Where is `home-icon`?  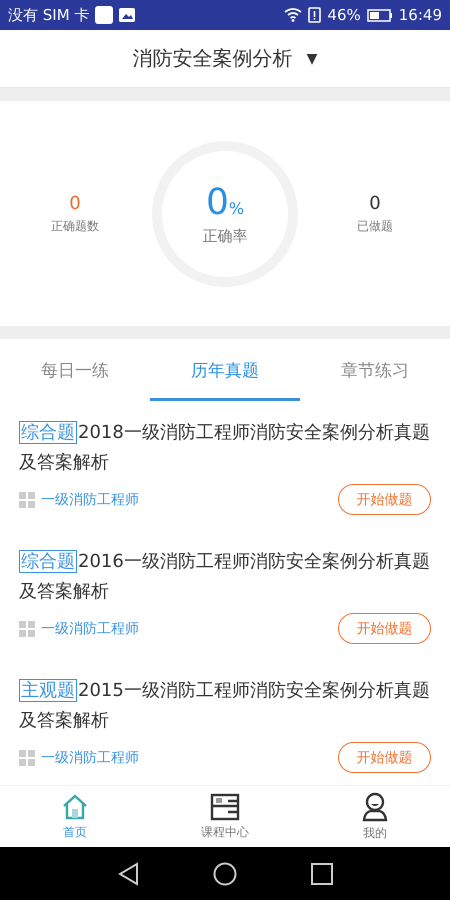 home-icon is located at coordinates (75, 806).